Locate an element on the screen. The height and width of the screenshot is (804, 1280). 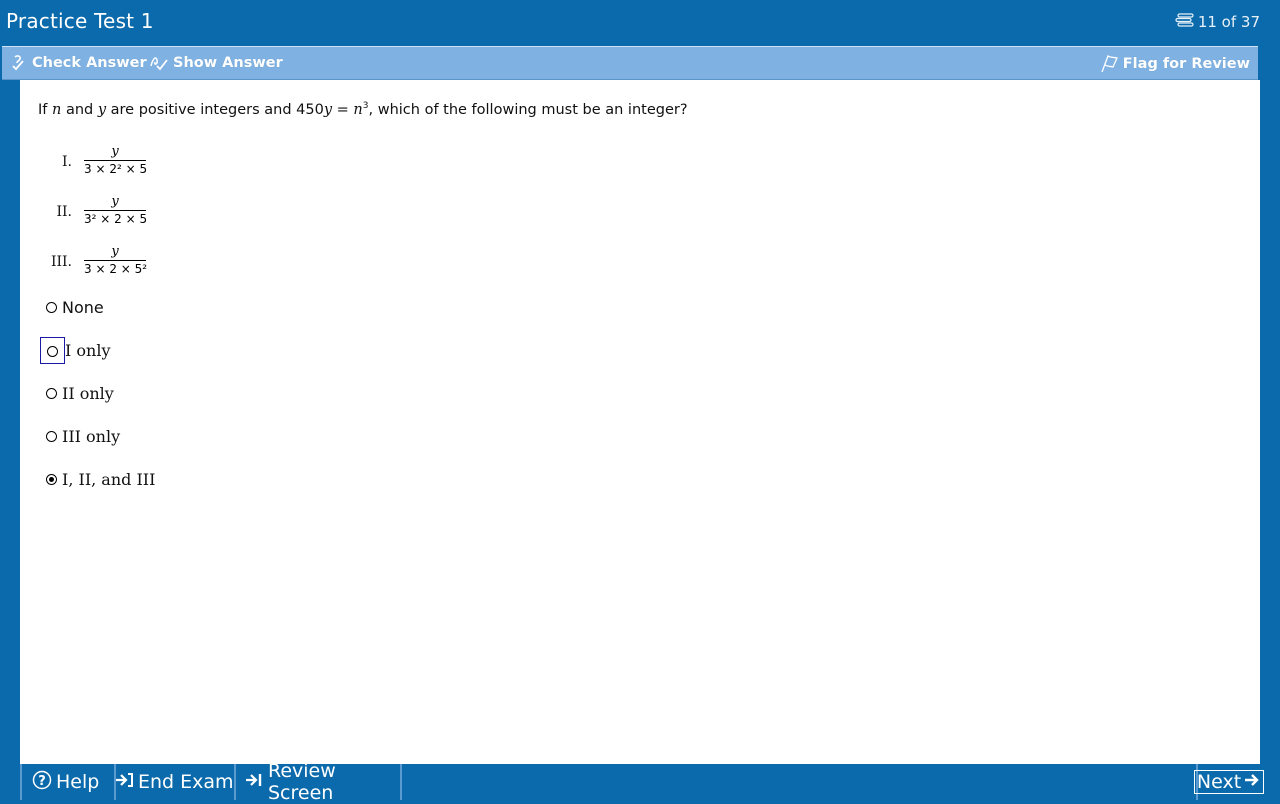
review-screen-label: Review Screen is located at coordinates (302, 782).